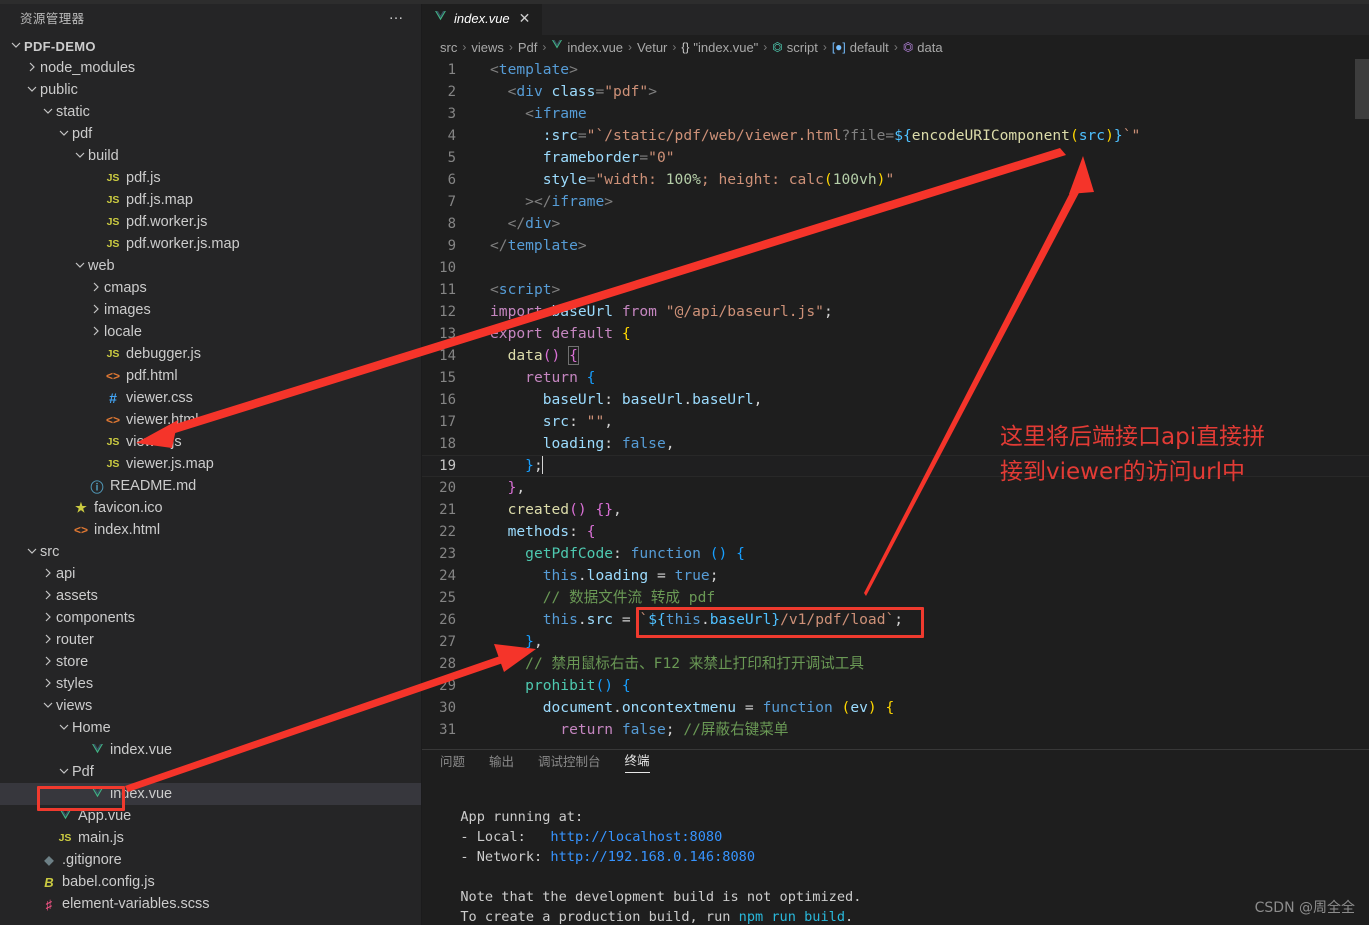  What do you see at coordinates (210, 46) in the screenshot?
I see `tree-item-pdf-demo: PDF-DEMO` at bounding box center [210, 46].